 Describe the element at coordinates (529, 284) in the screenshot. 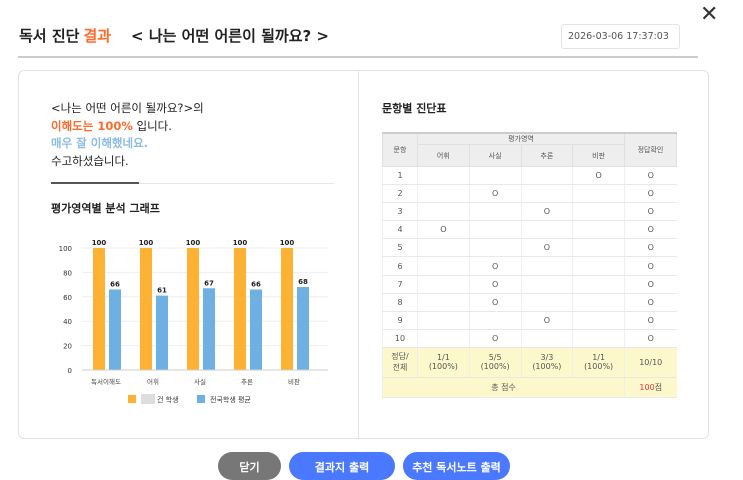

I see `table-row: 7 O O` at that location.